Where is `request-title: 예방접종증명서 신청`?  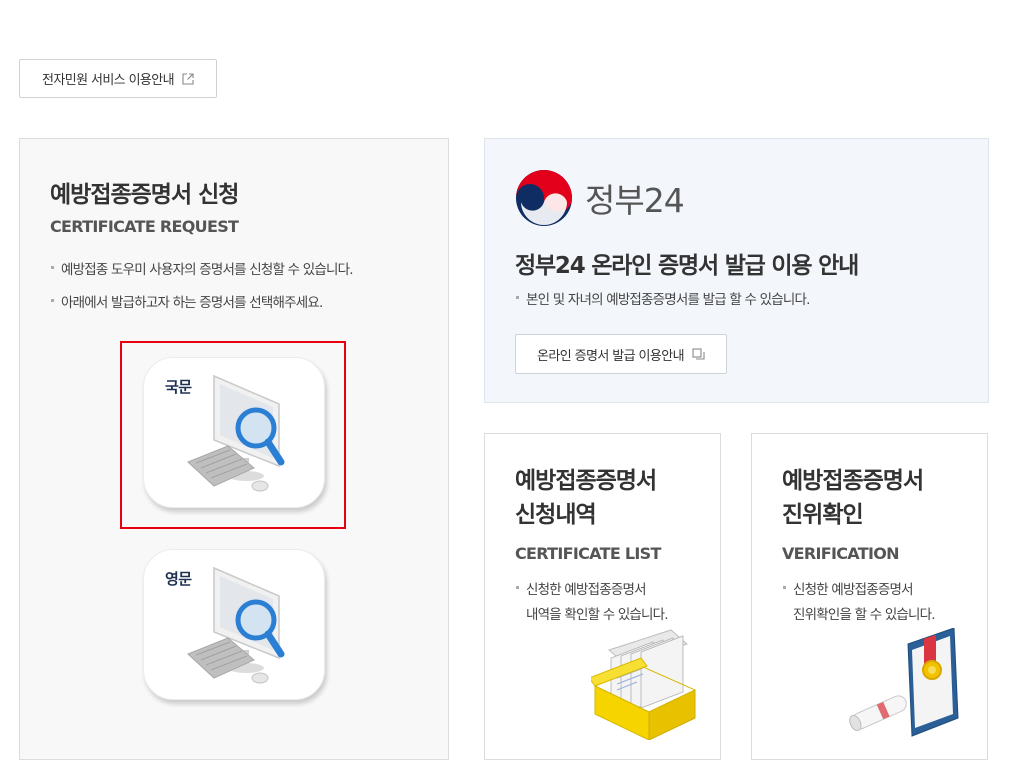
request-title: 예방접종증명서 신청 is located at coordinates (144, 195).